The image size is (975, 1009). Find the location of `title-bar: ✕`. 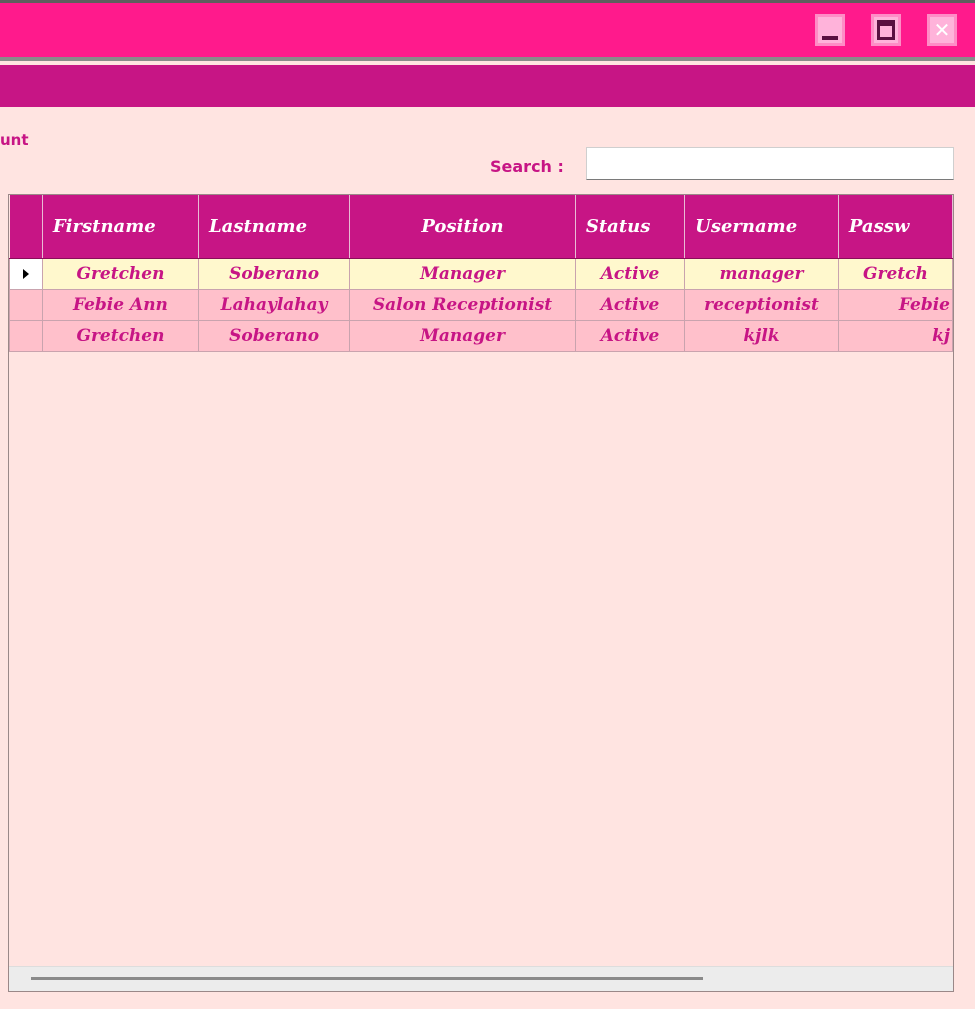

title-bar: ✕ is located at coordinates (487, 30).